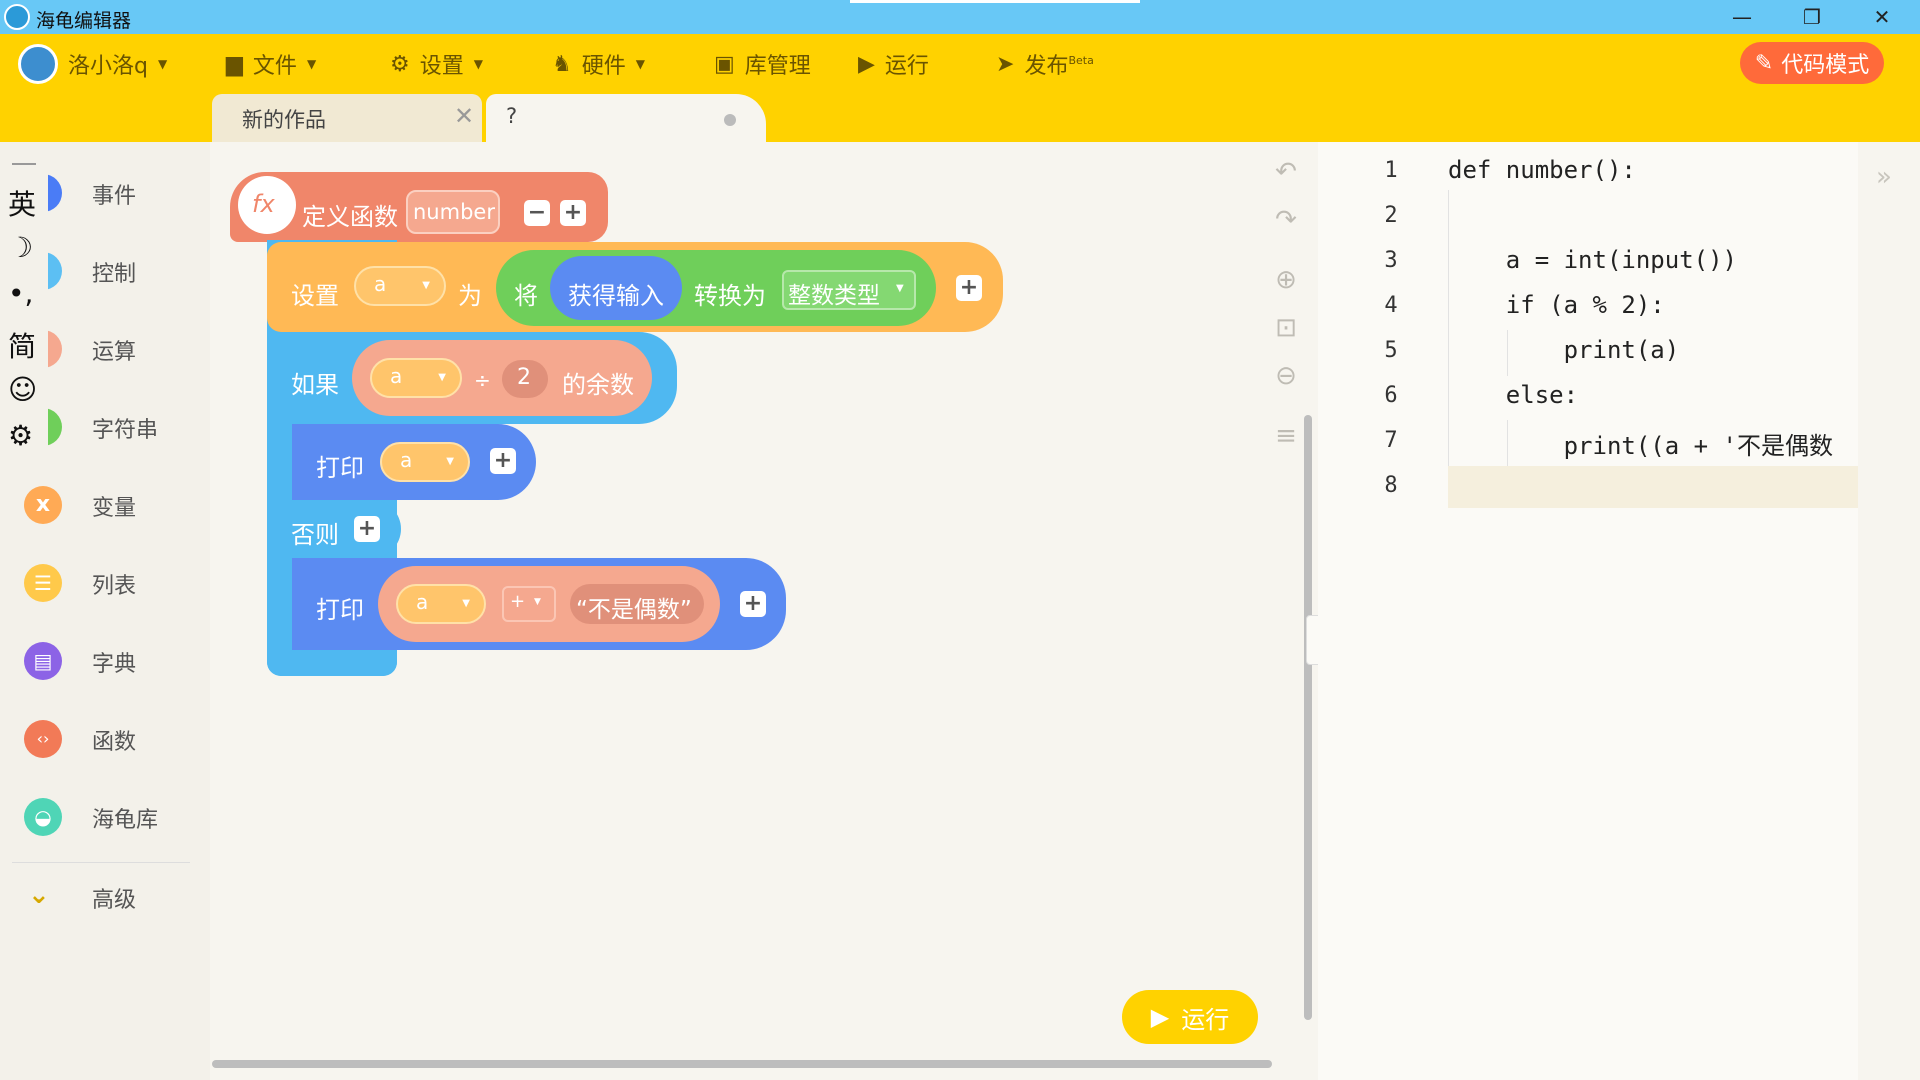 This screenshot has width=1920, height=1080. I want to click on publish-button: ➤ 发布 Beta, so click(1045, 64).